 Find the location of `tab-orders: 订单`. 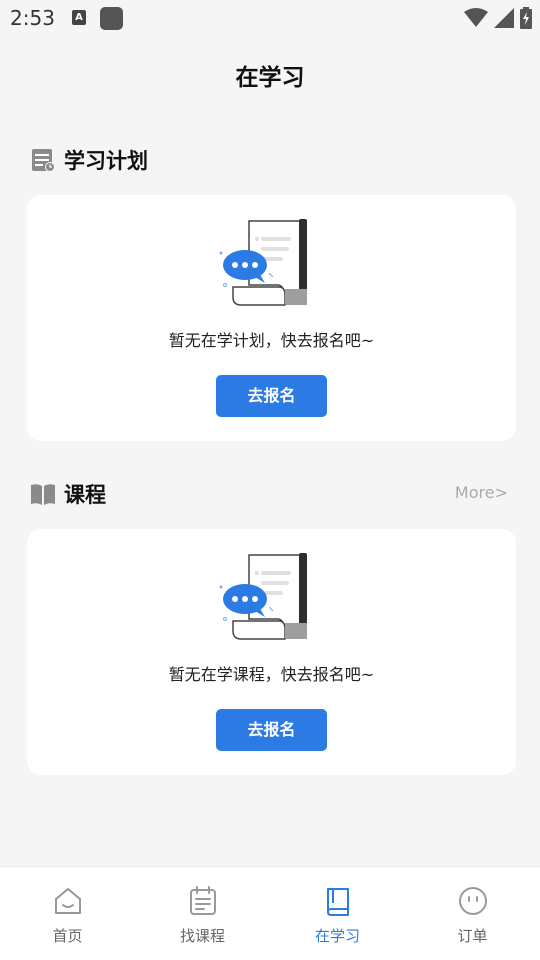

tab-orders: 订单 is located at coordinates (472, 913).